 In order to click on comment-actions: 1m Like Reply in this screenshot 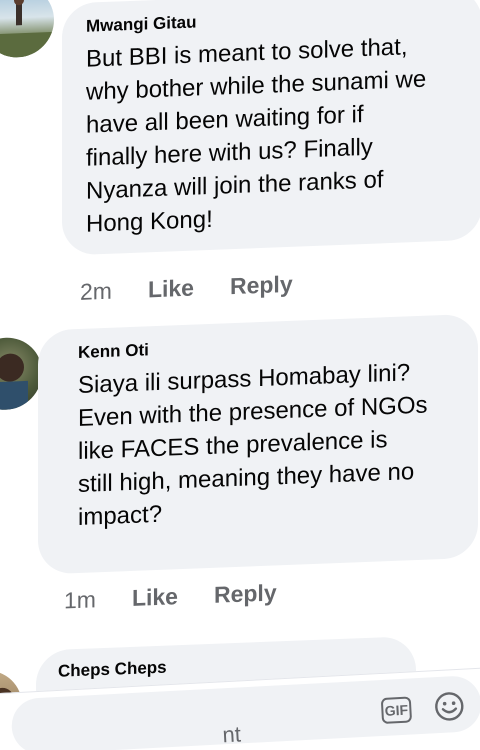, I will do `click(188, 596)`.